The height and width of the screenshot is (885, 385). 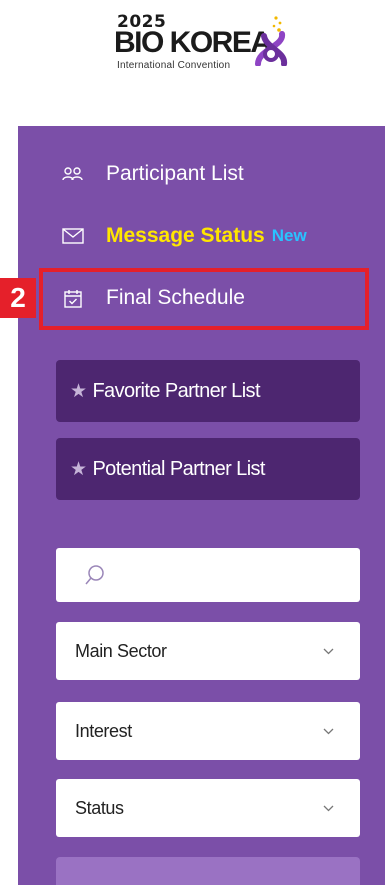 I want to click on annotation-highlight-box, so click(x=204, y=299).